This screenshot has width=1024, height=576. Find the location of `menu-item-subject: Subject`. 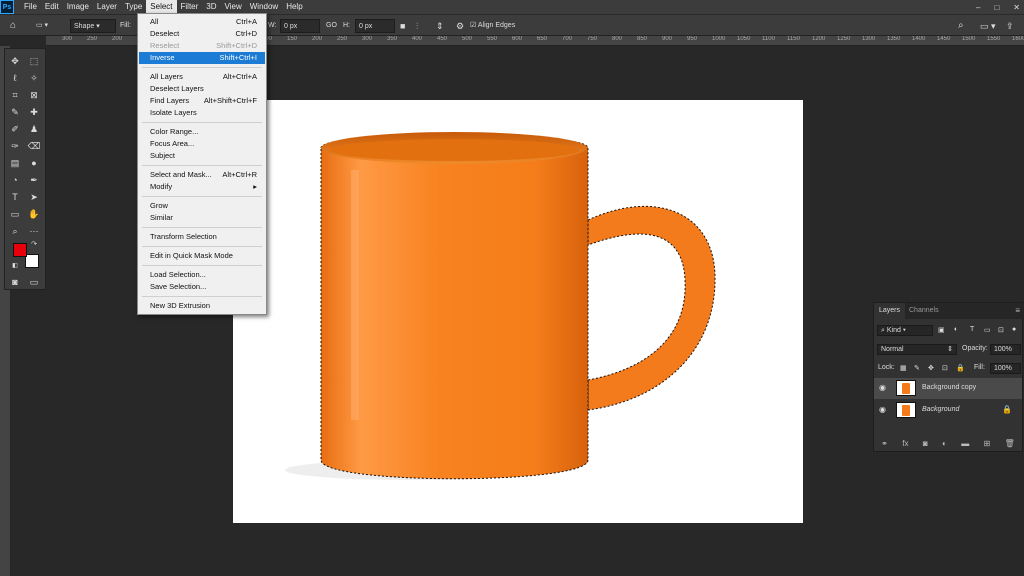

menu-item-subject: Subject is located at coordinates (202, 156).